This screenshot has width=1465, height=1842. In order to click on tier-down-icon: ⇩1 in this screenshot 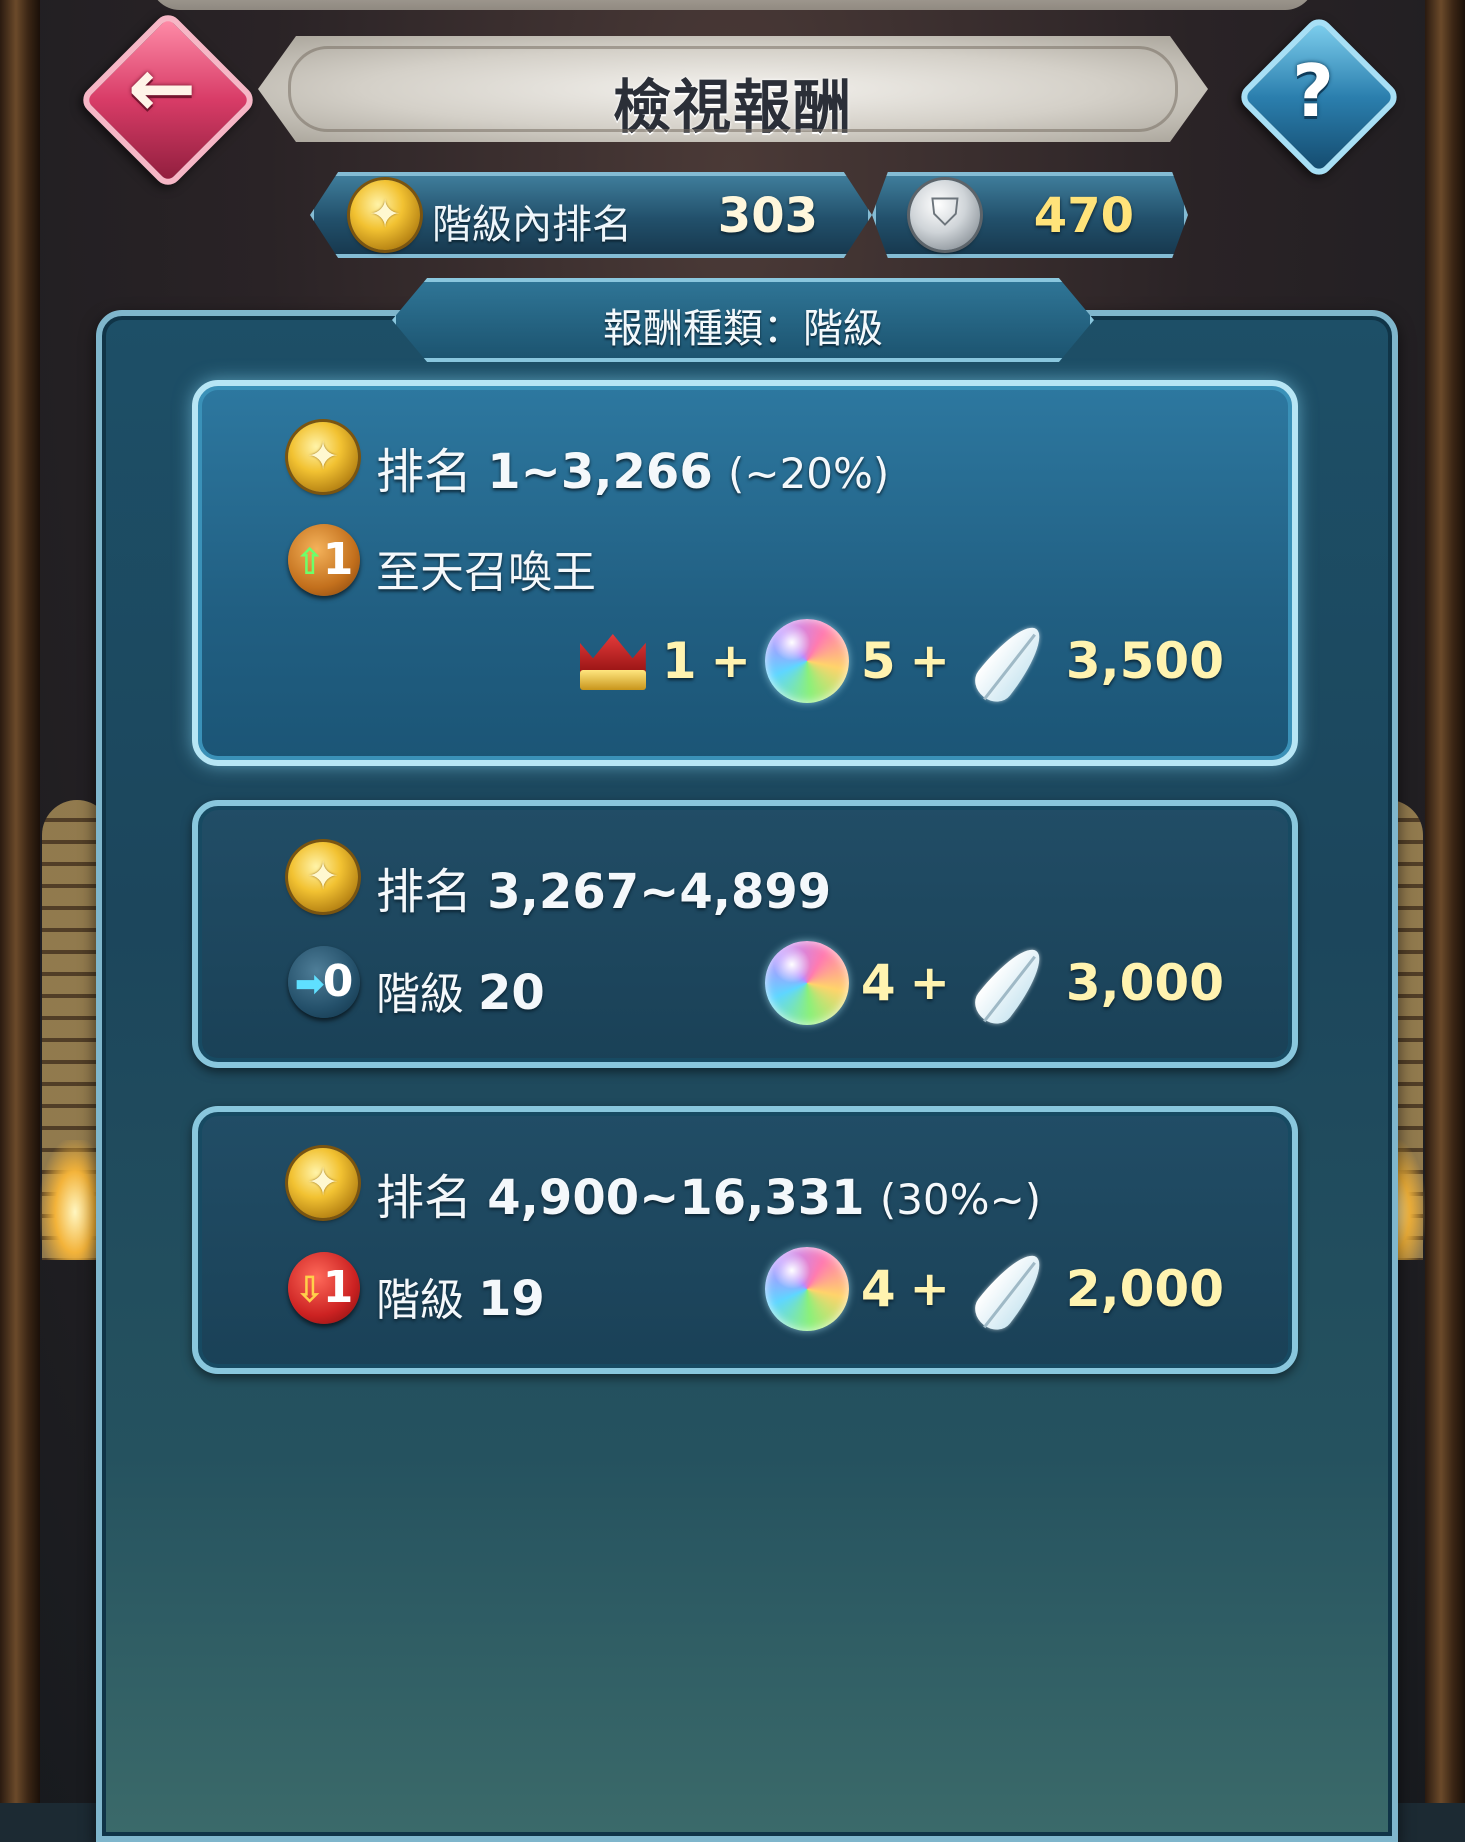, I will do `click(324, 1288)`.